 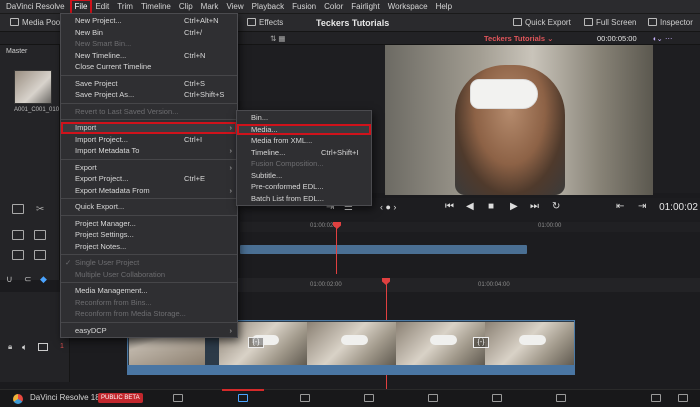 What do you see at coordinates (81, 7) in the screenshot?
I see `menu-file: File` at bounding box center [81, 7].